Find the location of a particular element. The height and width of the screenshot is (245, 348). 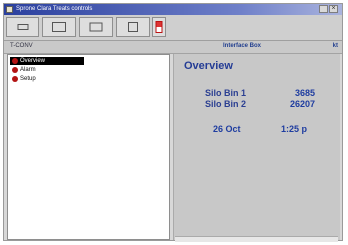

nav-item-setup: Setup is located at coordinates (47, 79).